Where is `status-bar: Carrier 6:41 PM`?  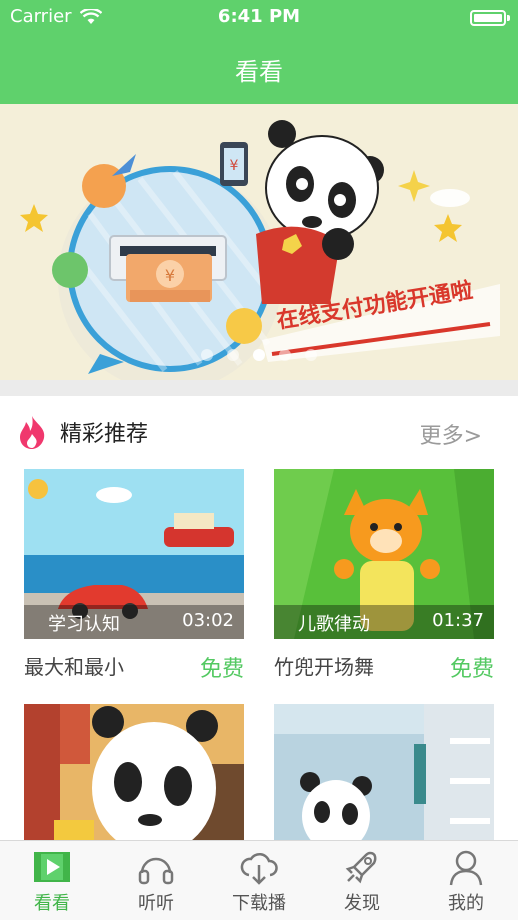
status-bar: Carrier 6:41 PM is located at coordinates (259, 17).